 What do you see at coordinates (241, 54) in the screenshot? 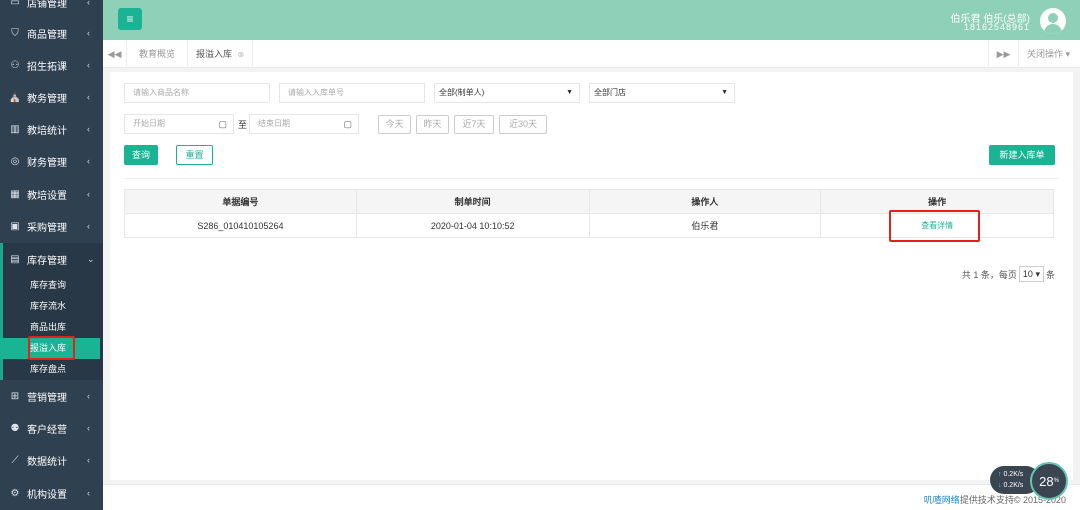
I see `close-tab-icon: ⊗` at bounding box center [241, 54].